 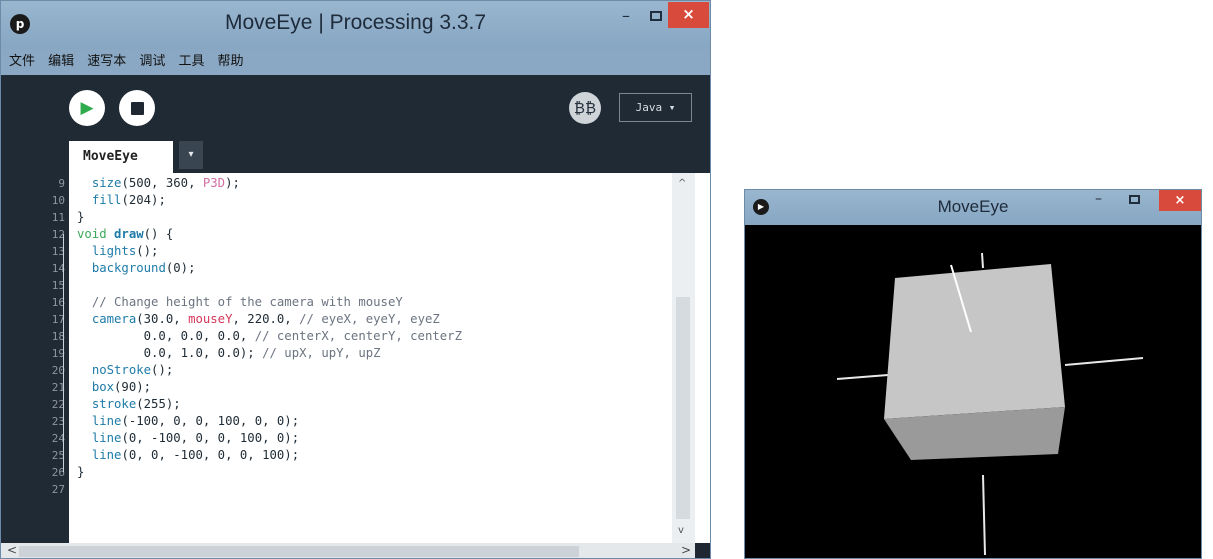 I want to click on menu-sketch: 速写本, so click(x=106, y=62).